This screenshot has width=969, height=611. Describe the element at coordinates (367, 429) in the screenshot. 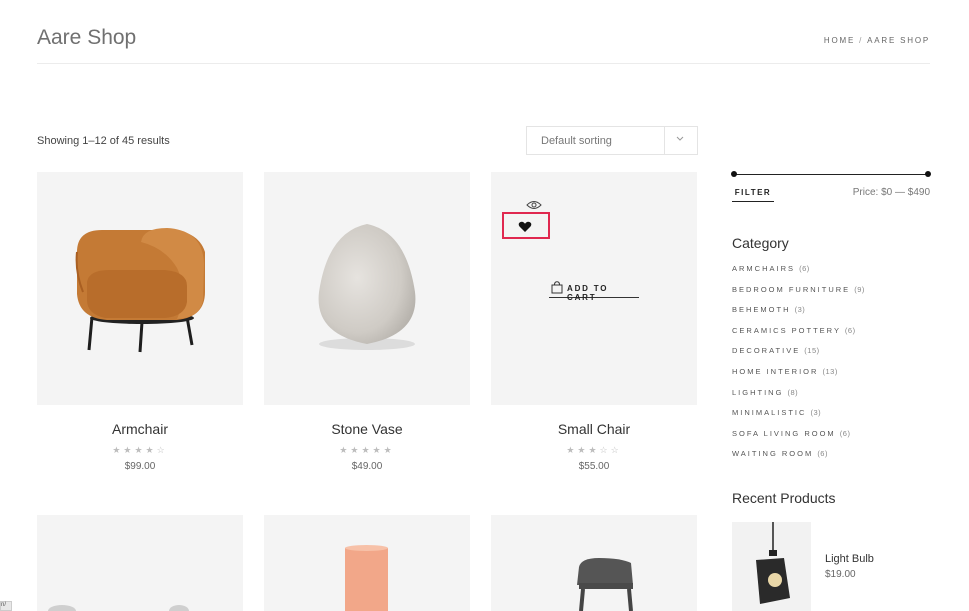

I see `product-name: Stone Vase` at that location.